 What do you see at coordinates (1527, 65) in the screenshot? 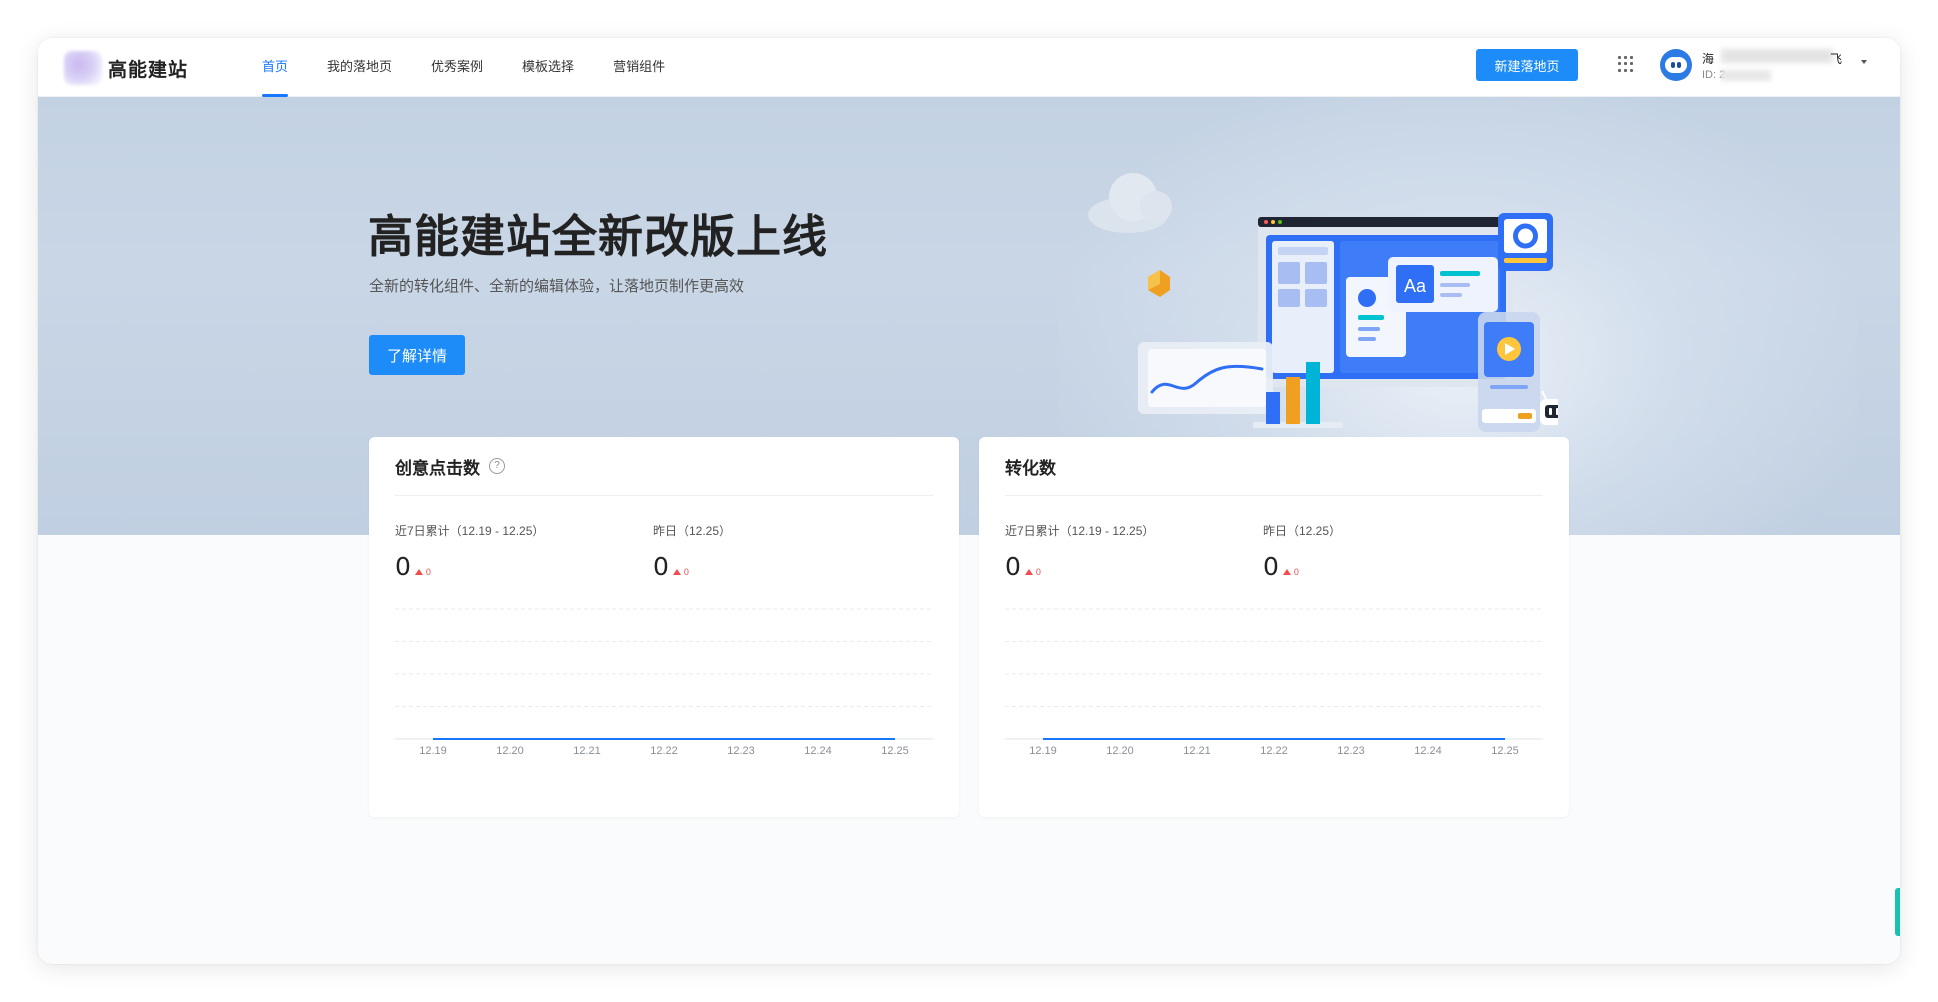
I see `new-landing-page-button: 新建落地页` at bounding box center [1527, 65].